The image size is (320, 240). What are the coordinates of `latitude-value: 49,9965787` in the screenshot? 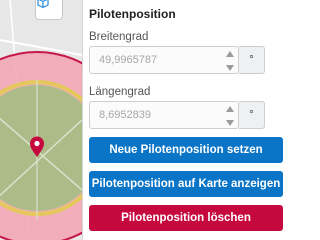 It's located at (128, 60).